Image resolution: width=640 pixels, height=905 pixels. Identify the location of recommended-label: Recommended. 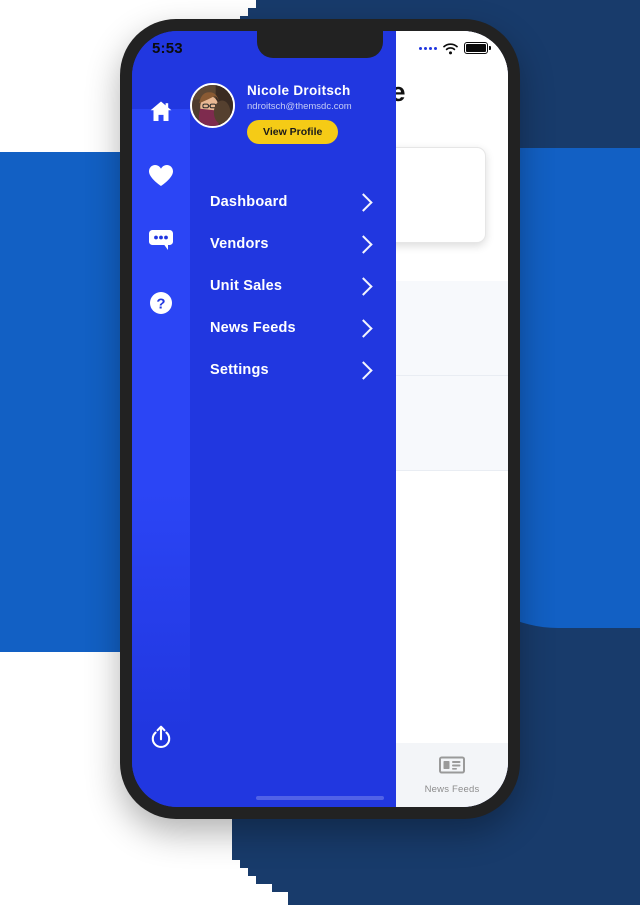
(452, 262).